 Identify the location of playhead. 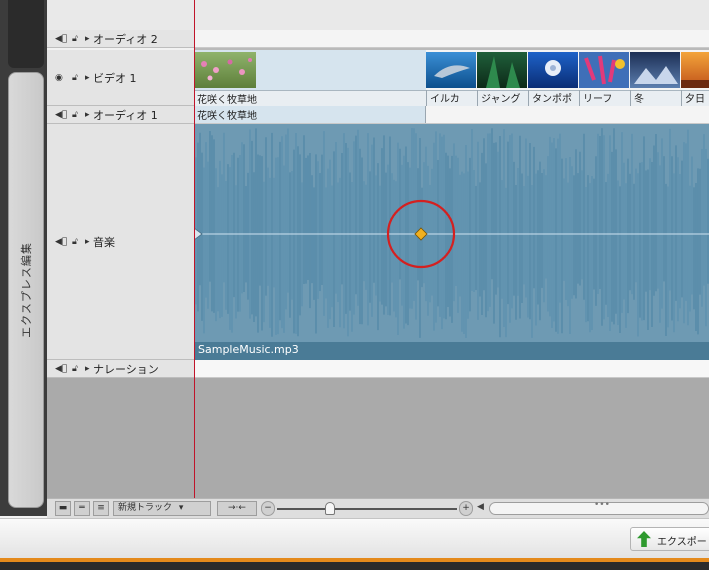
(194, 258).